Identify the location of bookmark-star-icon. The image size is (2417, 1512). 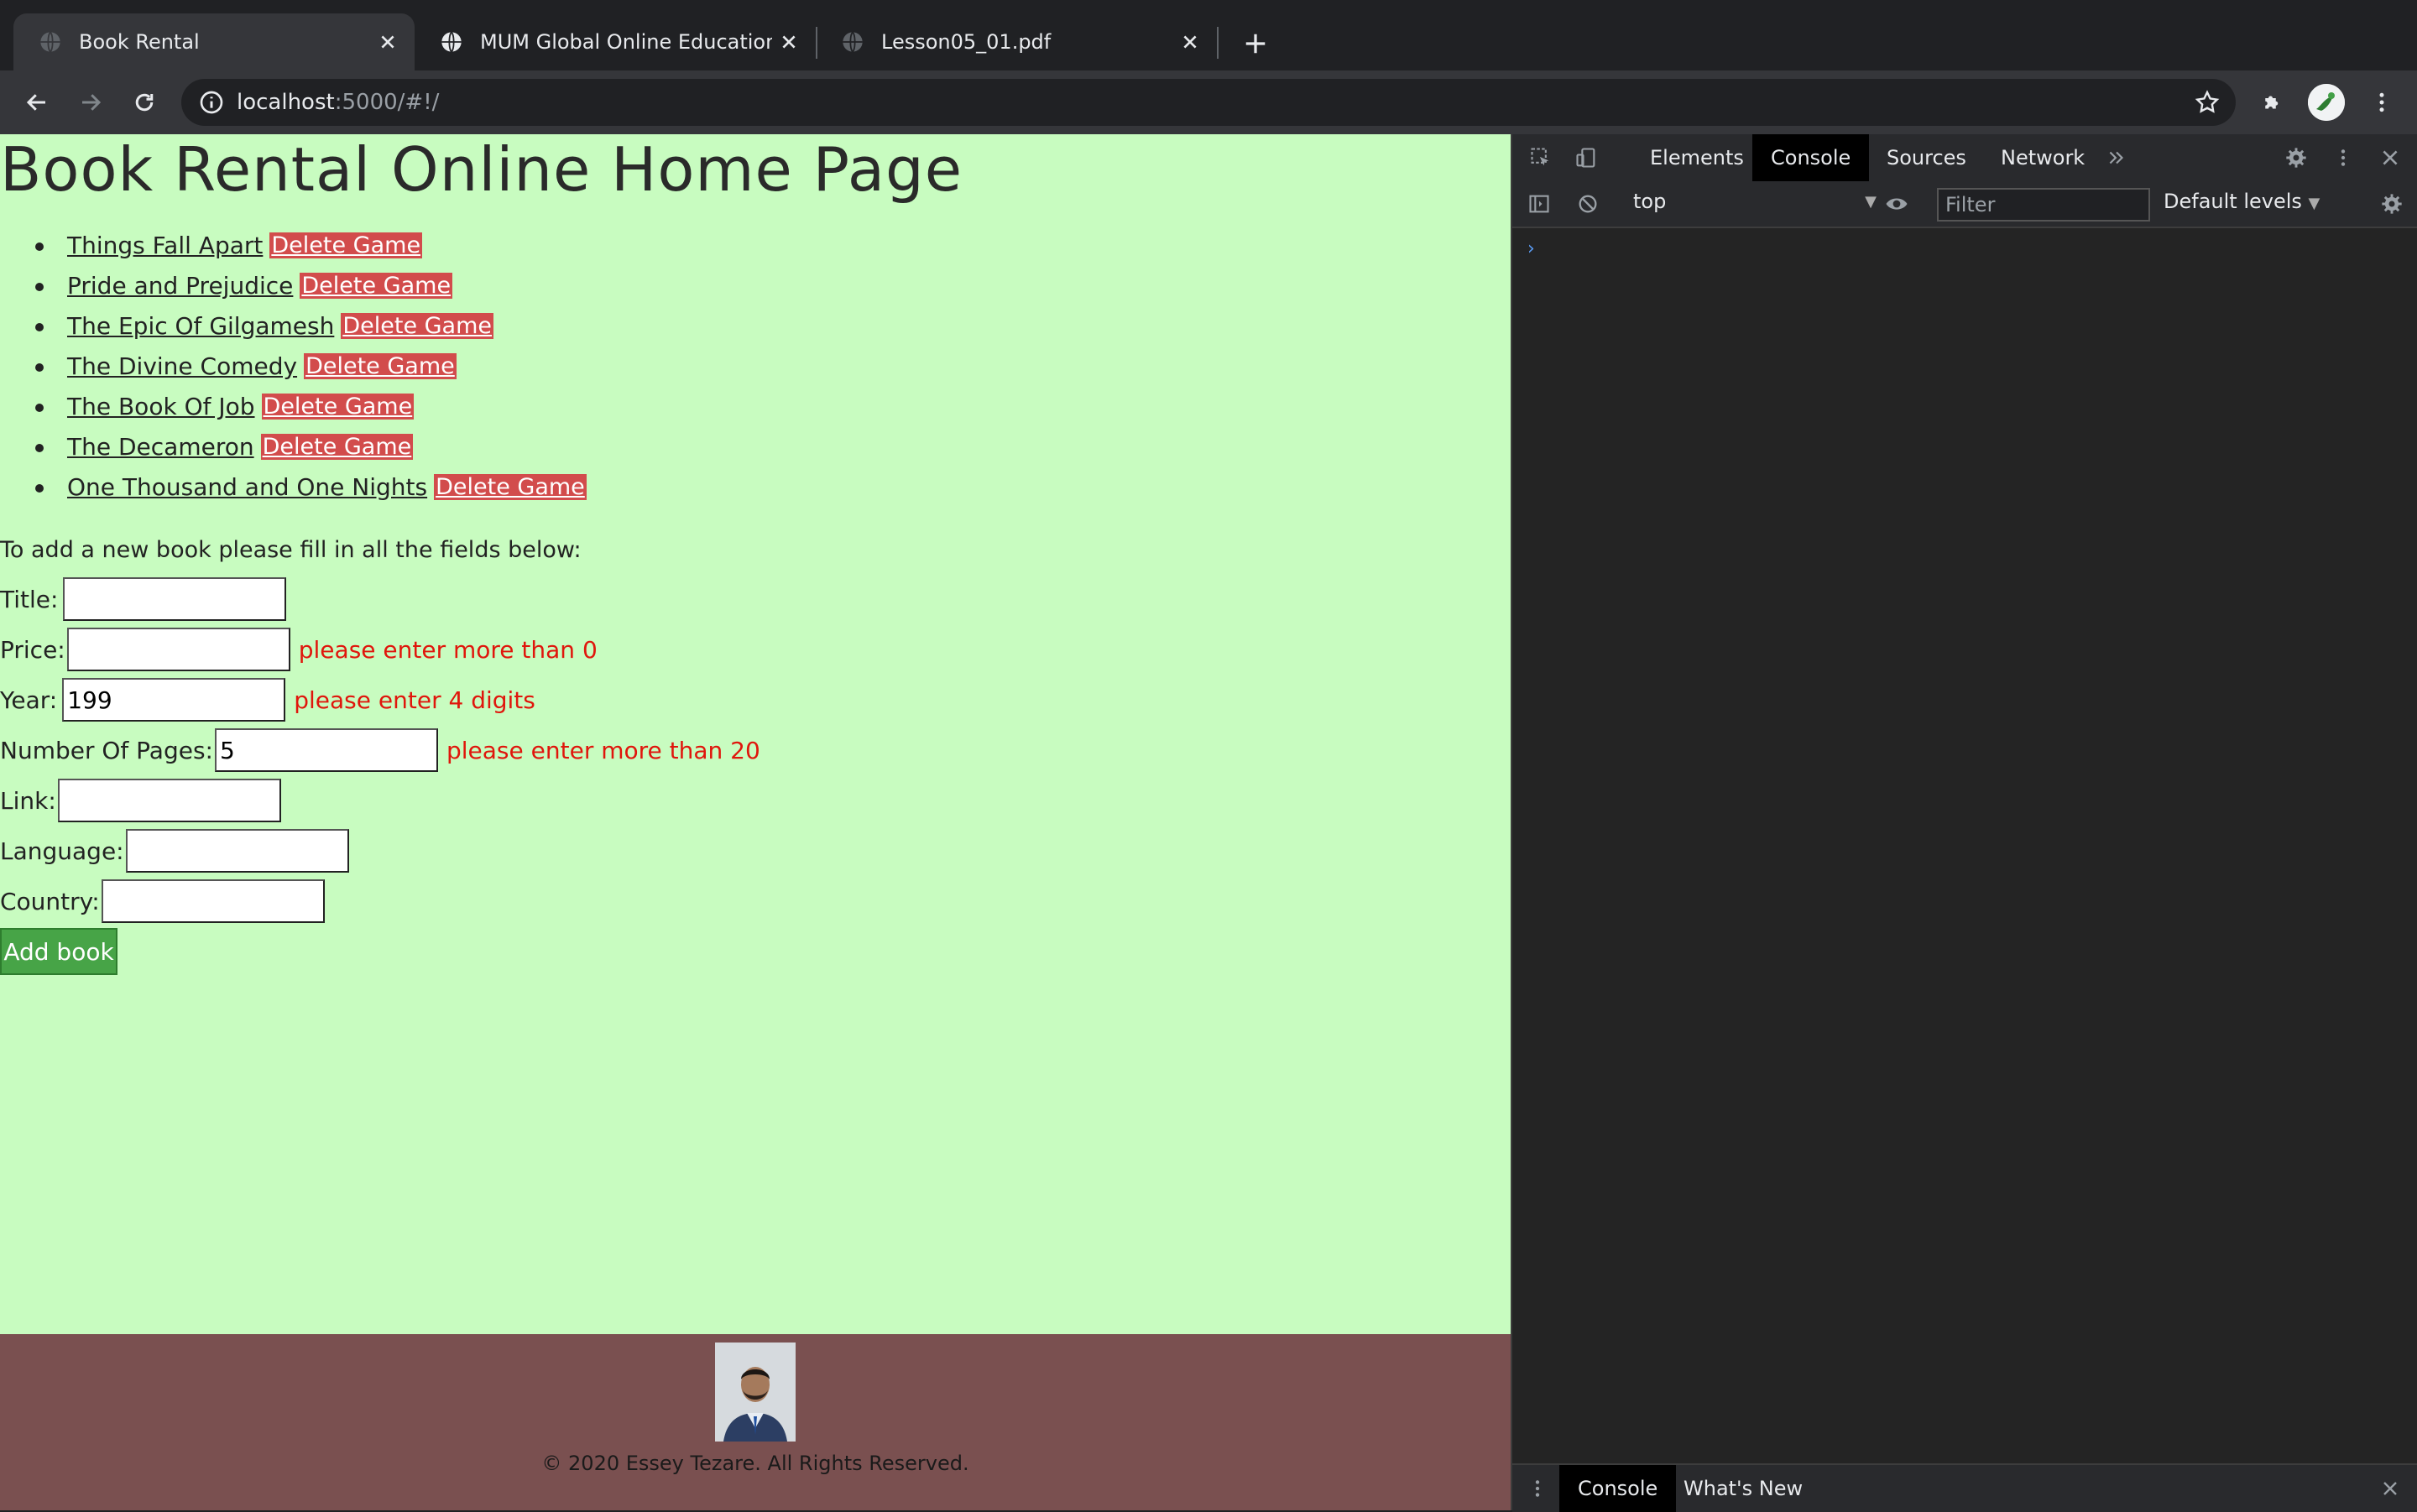
(2207, 103).